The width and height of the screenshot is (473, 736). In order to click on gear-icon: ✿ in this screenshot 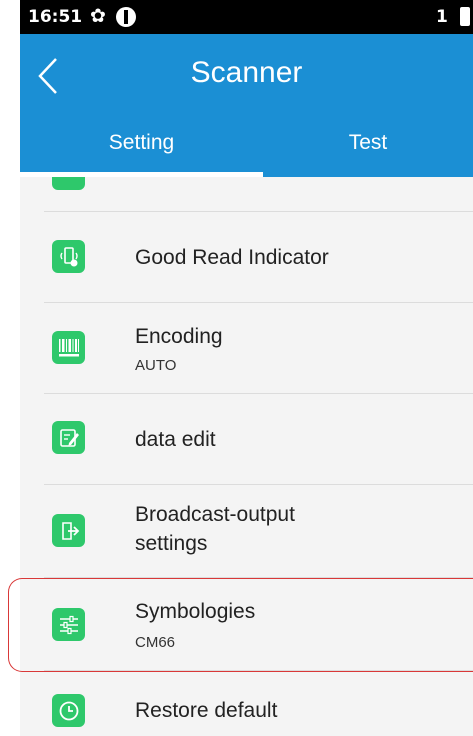, I will do `click(98, 16)`.